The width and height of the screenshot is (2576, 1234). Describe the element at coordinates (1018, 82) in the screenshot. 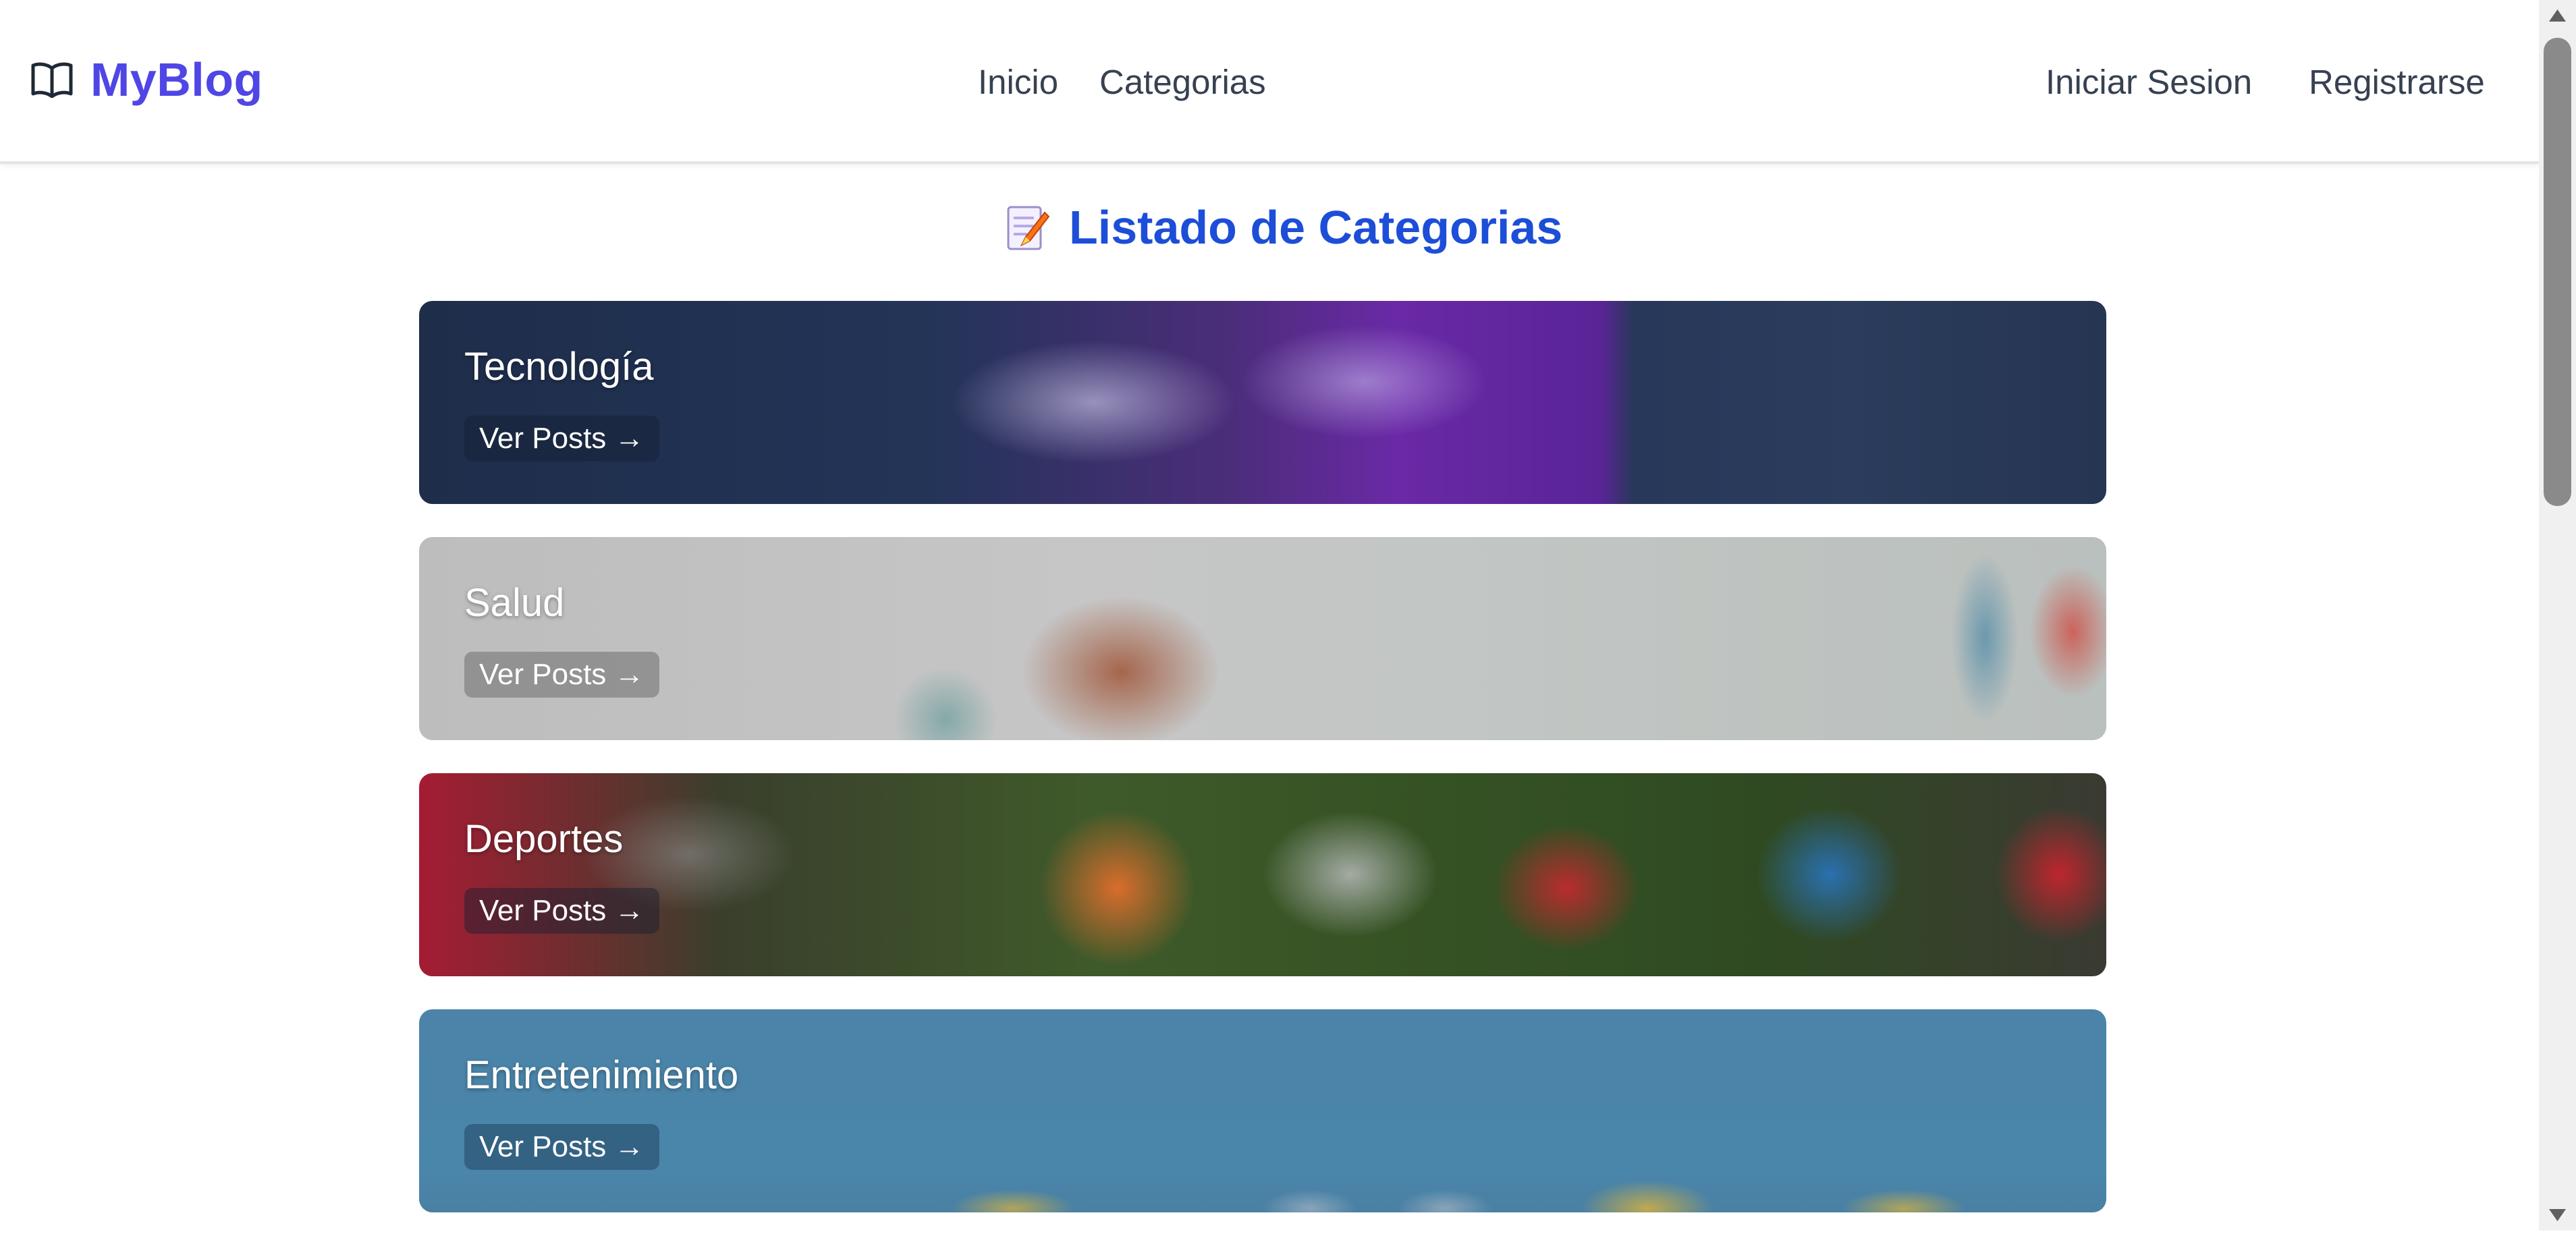

I see `nav-link-inicio: Inicio` at that location.